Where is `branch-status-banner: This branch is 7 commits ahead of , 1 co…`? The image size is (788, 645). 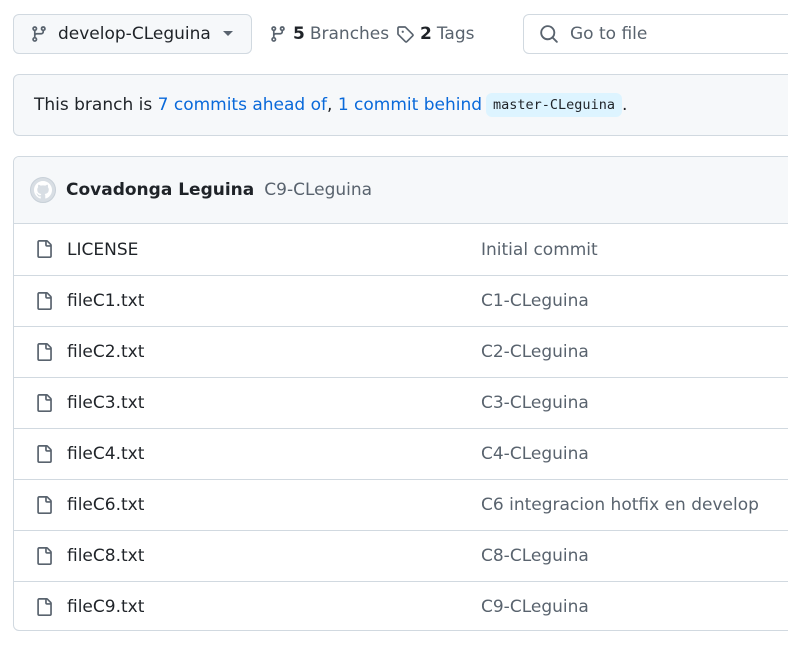 branch-status-banner: This branch is 7 commits ahead of , 1 co… is located at coordinates (400, 105).